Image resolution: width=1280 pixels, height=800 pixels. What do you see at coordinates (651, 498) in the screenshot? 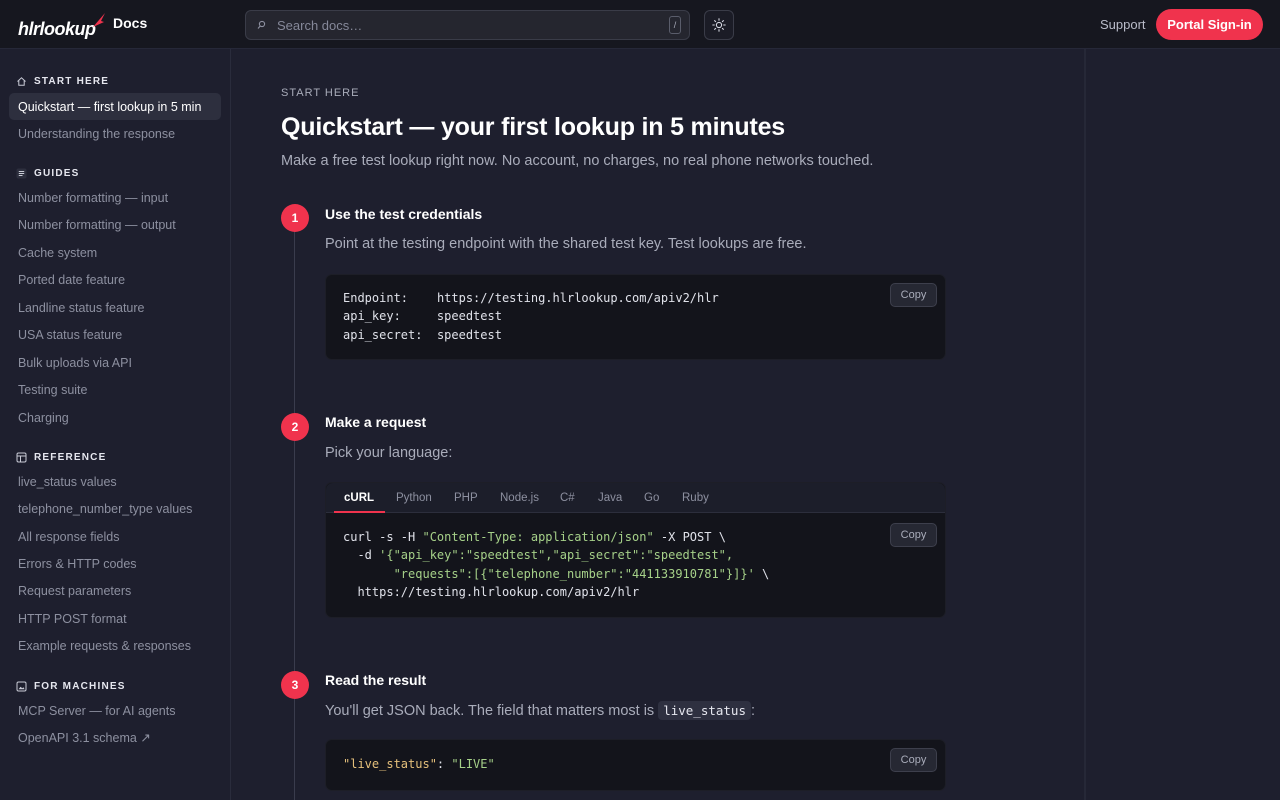
I see `tab-go: Go` at bounding box center [651, 498].